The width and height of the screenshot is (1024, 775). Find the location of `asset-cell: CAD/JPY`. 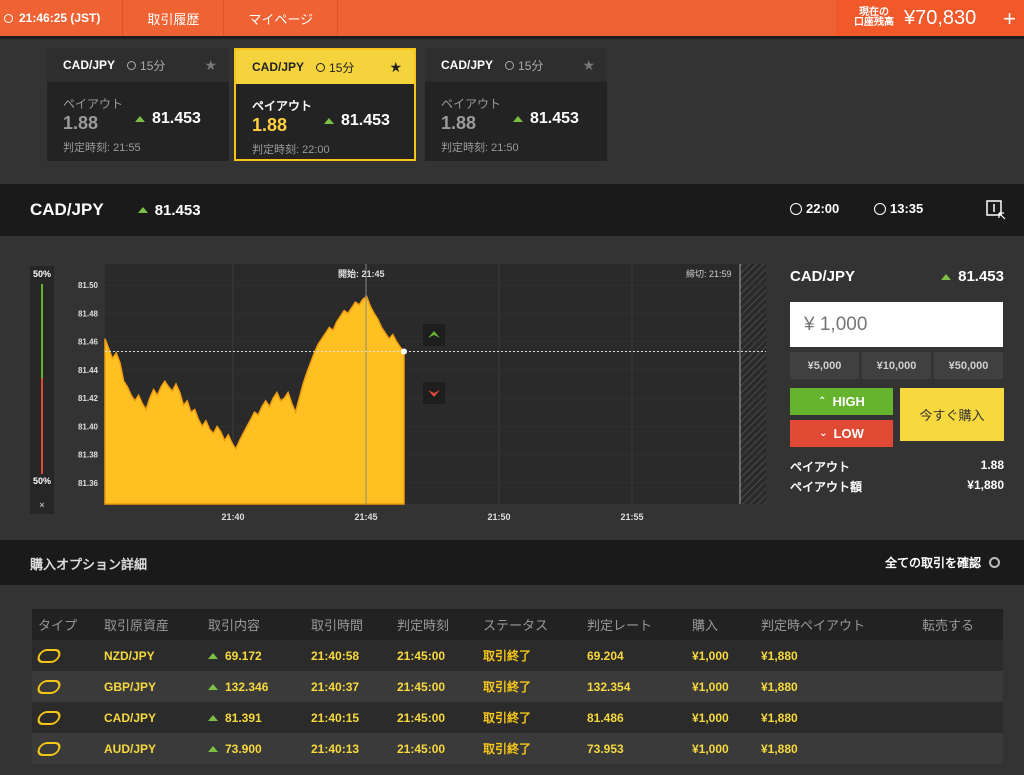

asset-cell: CAD/JPY is located at coordinates (130, 717).